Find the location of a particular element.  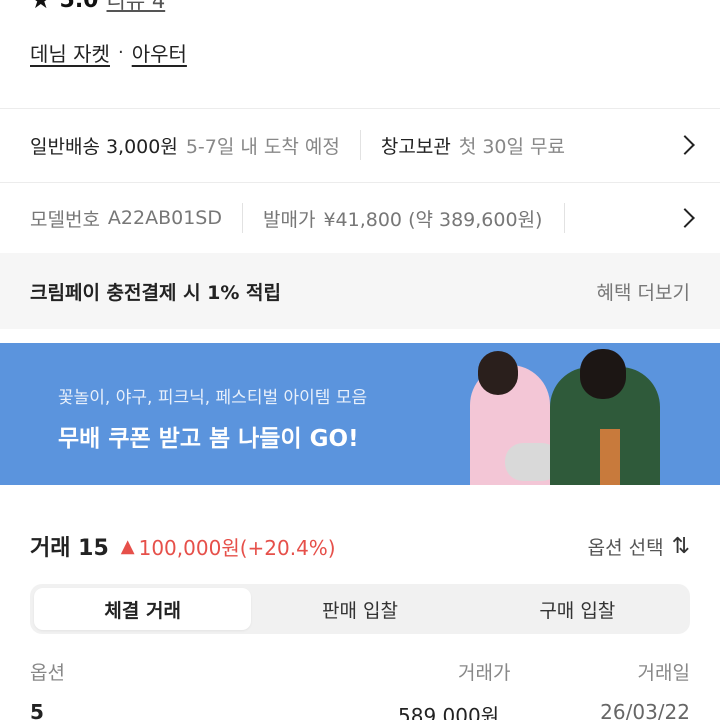

storage-note: 첫 30일 무료 is located at coordinates (511, 146).